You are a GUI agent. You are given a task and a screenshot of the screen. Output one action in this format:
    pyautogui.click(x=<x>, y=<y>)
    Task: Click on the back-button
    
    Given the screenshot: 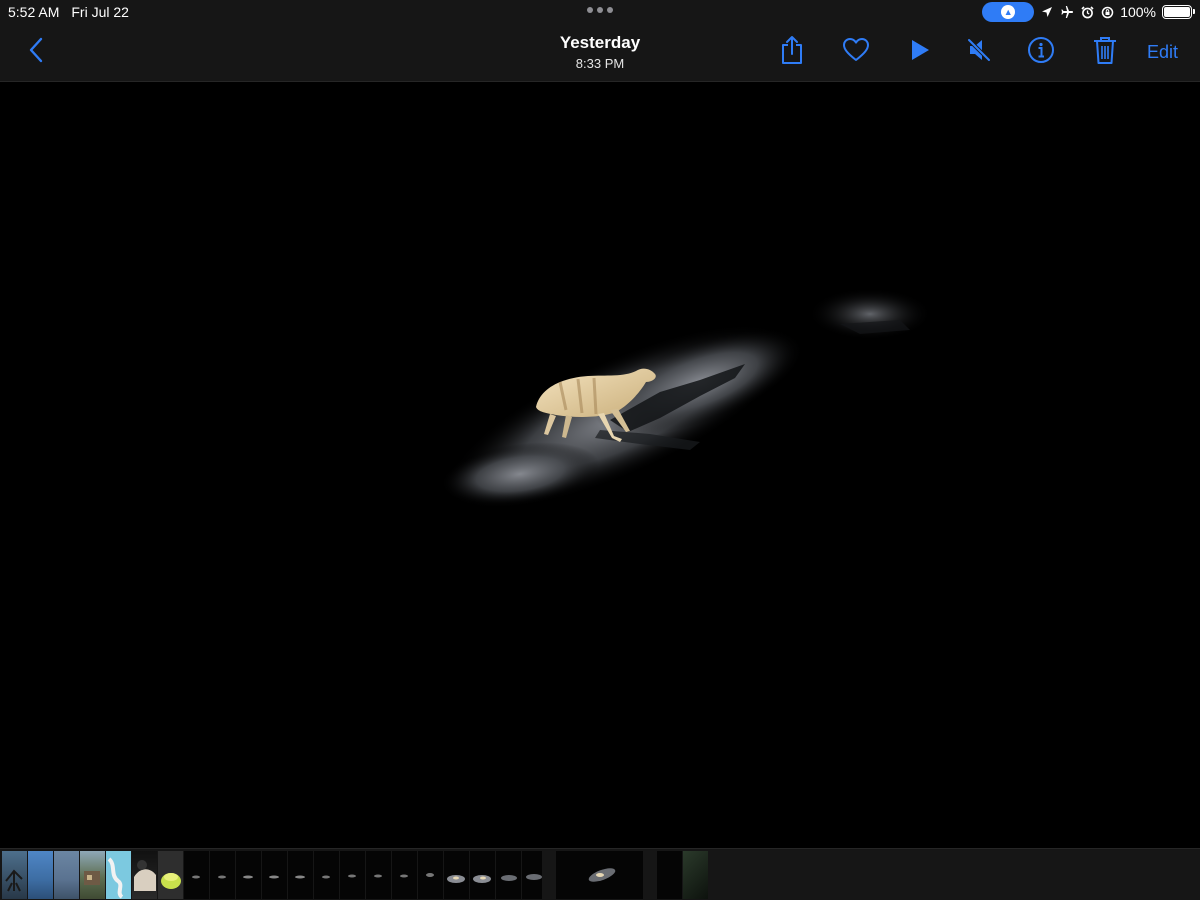 What is the action you would take?
    pyautogui.click(x=36, y=52)
    